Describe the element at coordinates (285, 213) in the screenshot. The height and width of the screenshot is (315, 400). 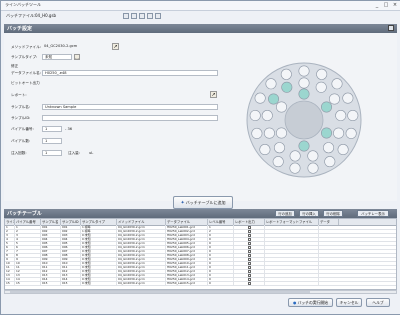
I see `add-row-button: 行の追加` at that location.